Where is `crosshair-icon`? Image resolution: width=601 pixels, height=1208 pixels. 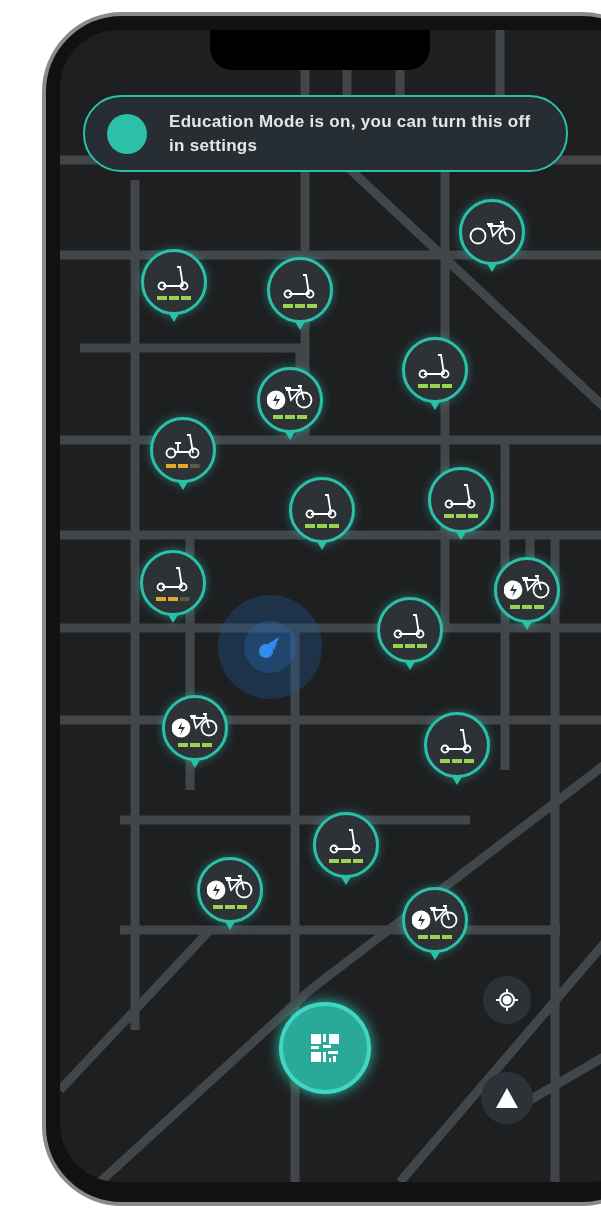 crosshair-icon is located at coordinates (507, 1000).